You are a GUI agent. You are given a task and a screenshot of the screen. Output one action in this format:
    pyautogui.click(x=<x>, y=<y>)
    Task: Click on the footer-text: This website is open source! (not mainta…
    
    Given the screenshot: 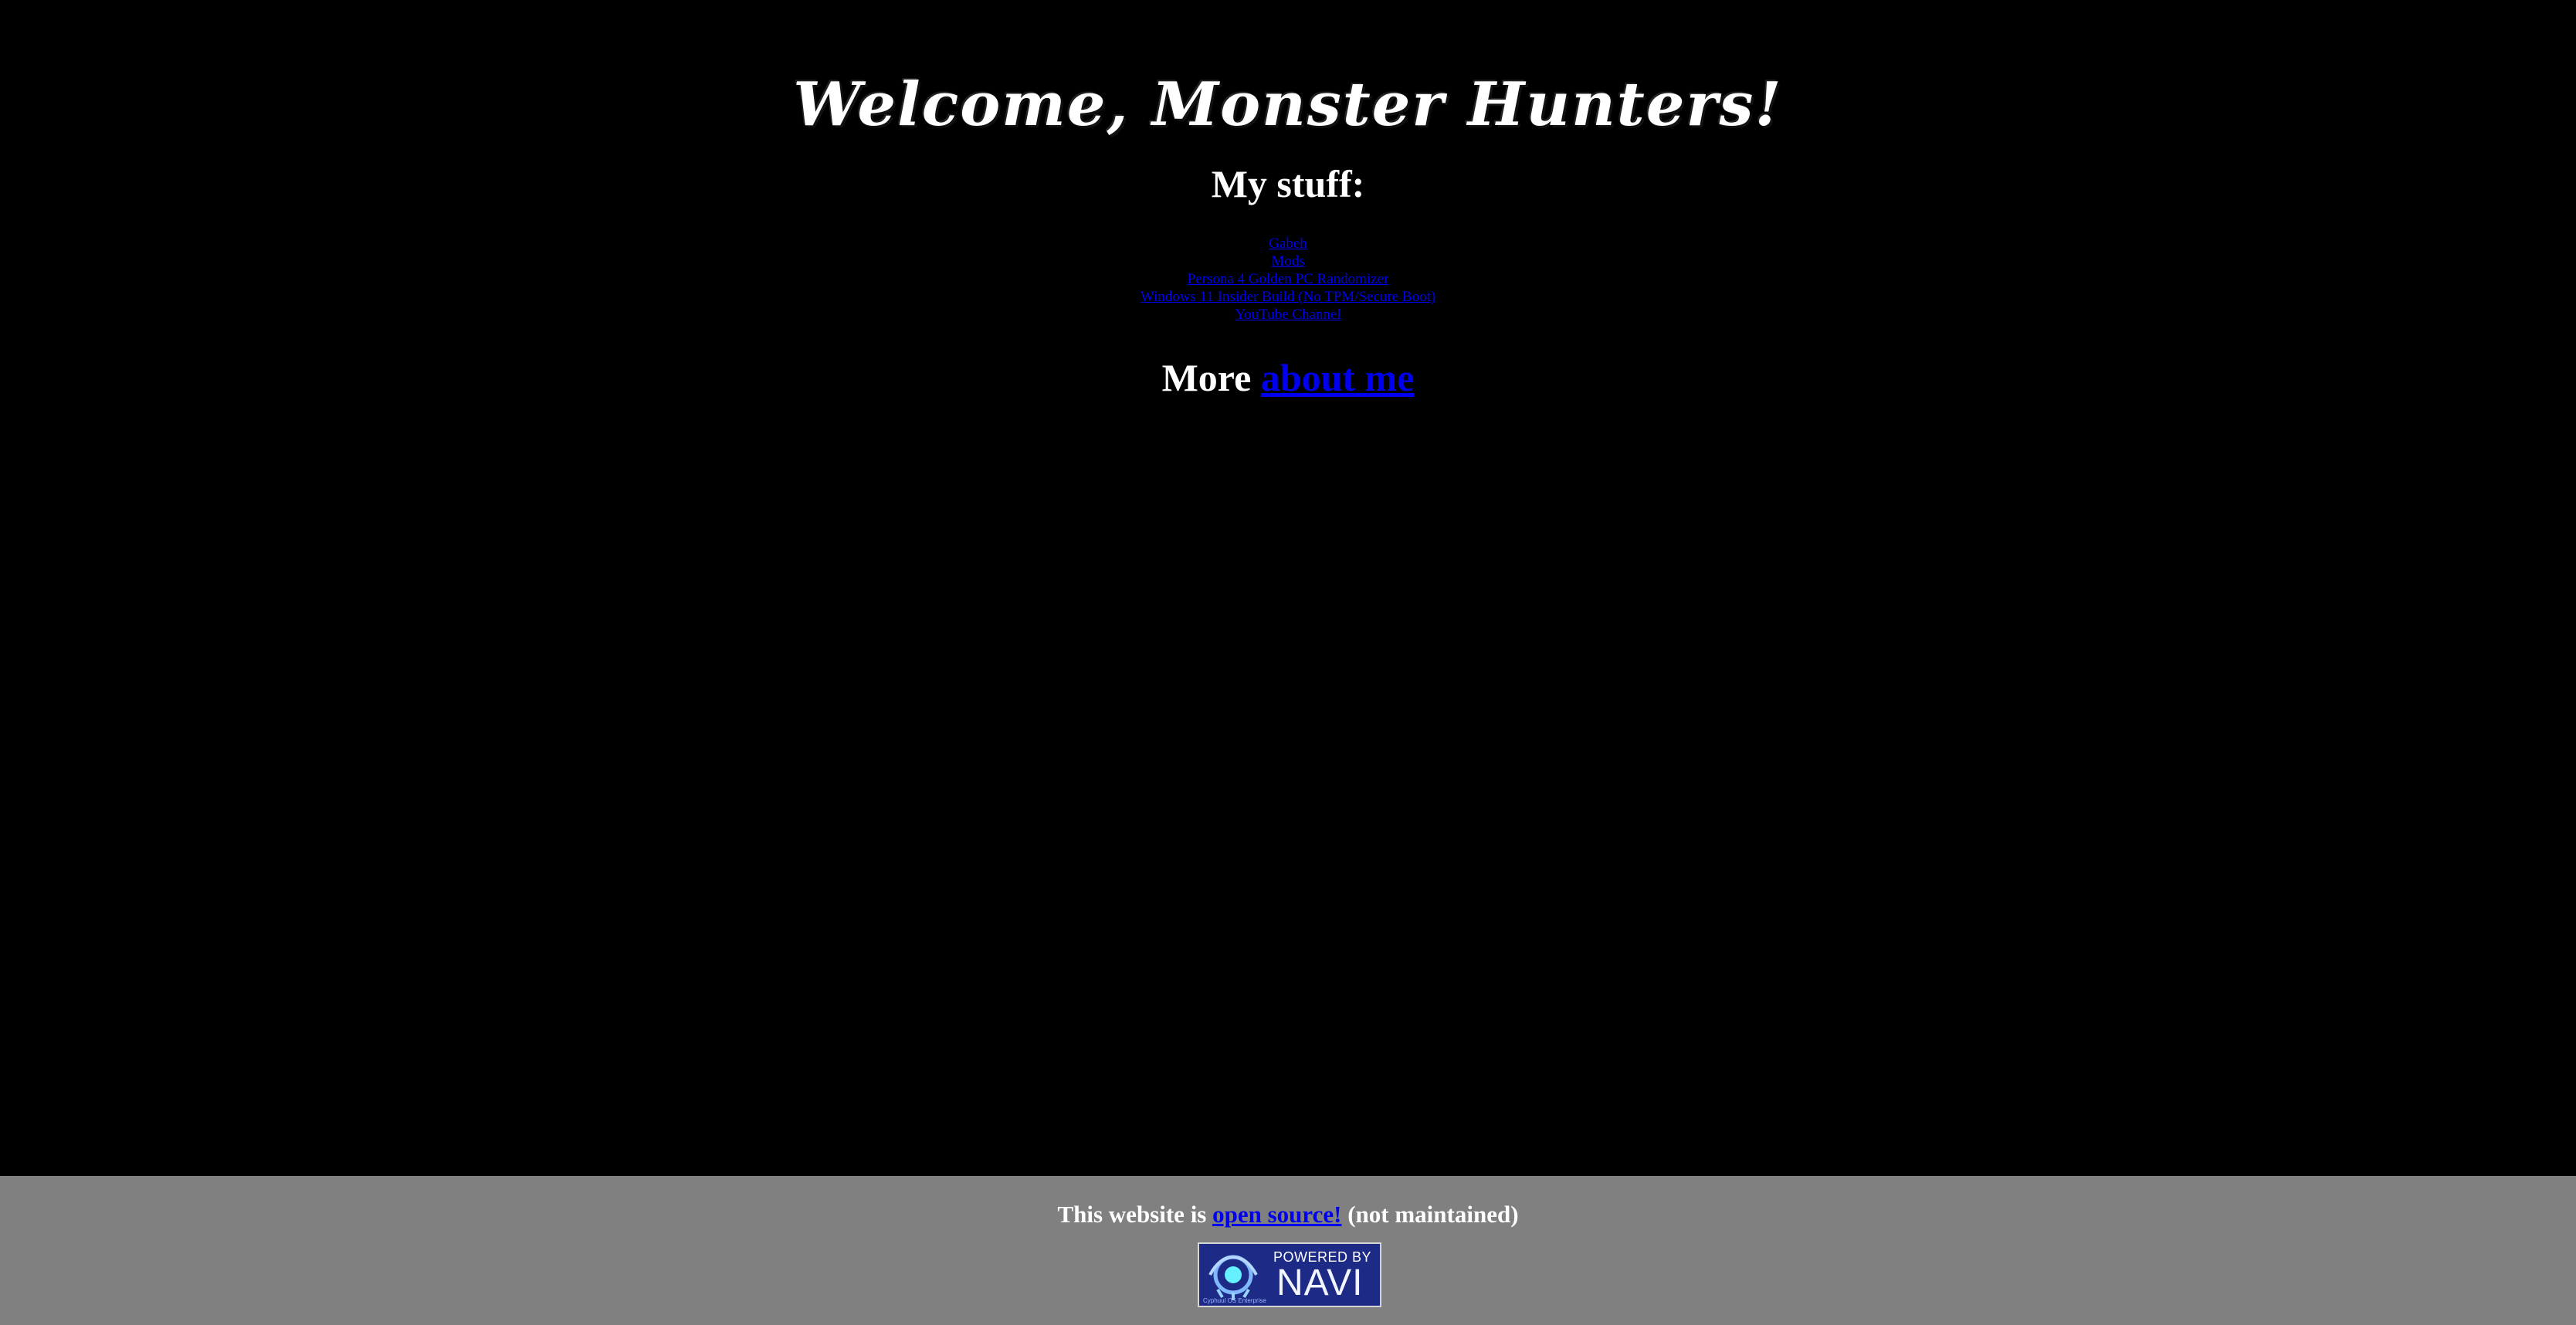 What is the action you would take?
    pyautogui.click(x=1288, y=1215)
    